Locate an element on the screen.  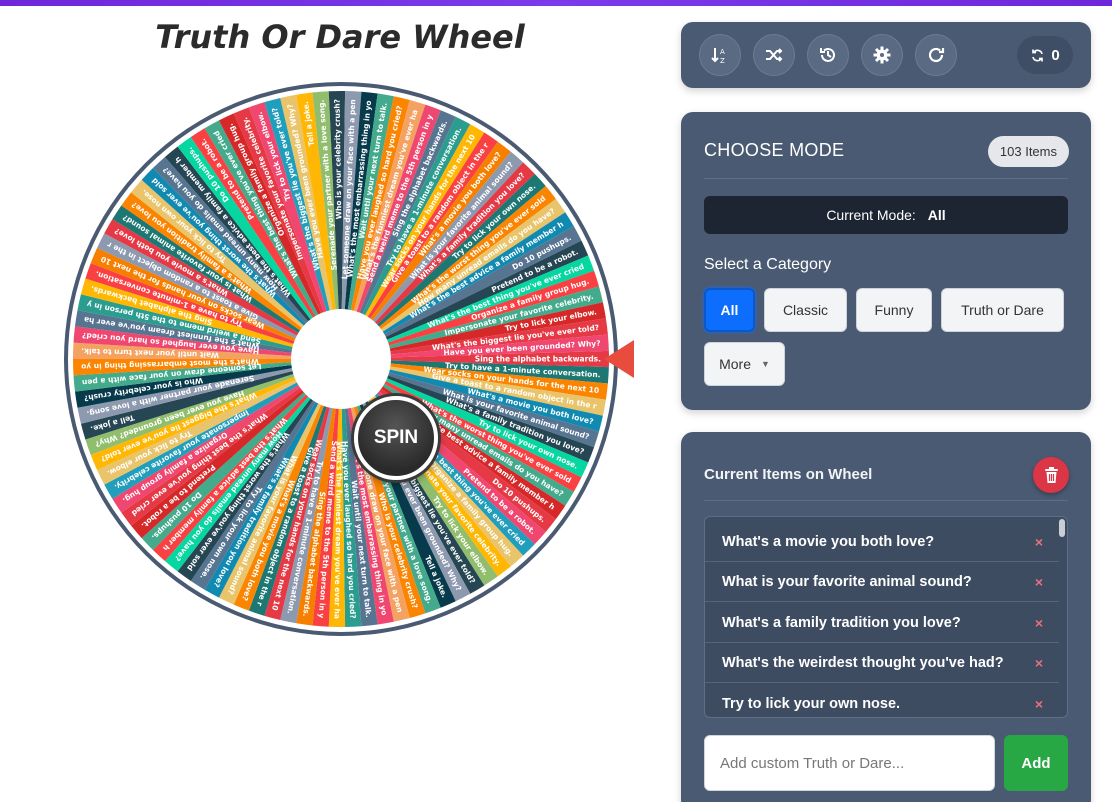
gear-icon is located at coordinates (882, 55).